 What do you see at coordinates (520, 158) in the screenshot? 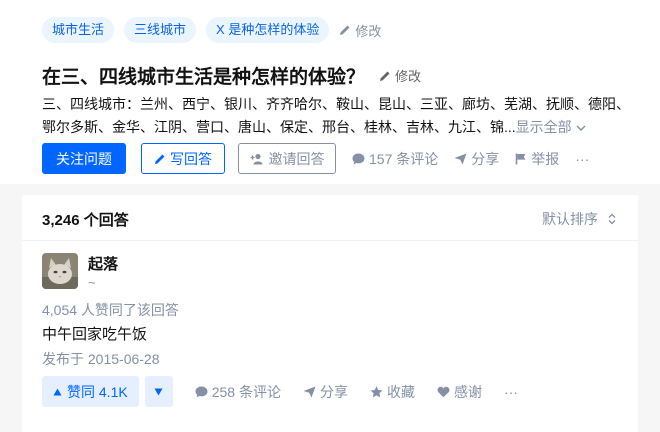
I see `flag-icon` at bounding box center [520, 158].